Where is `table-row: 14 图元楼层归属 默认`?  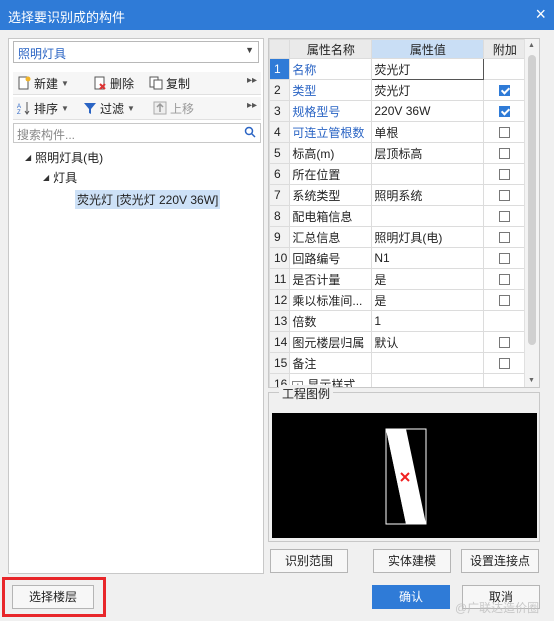 table-row: 14 图元楼层归属 默认 is located at coordinates (398, 342).